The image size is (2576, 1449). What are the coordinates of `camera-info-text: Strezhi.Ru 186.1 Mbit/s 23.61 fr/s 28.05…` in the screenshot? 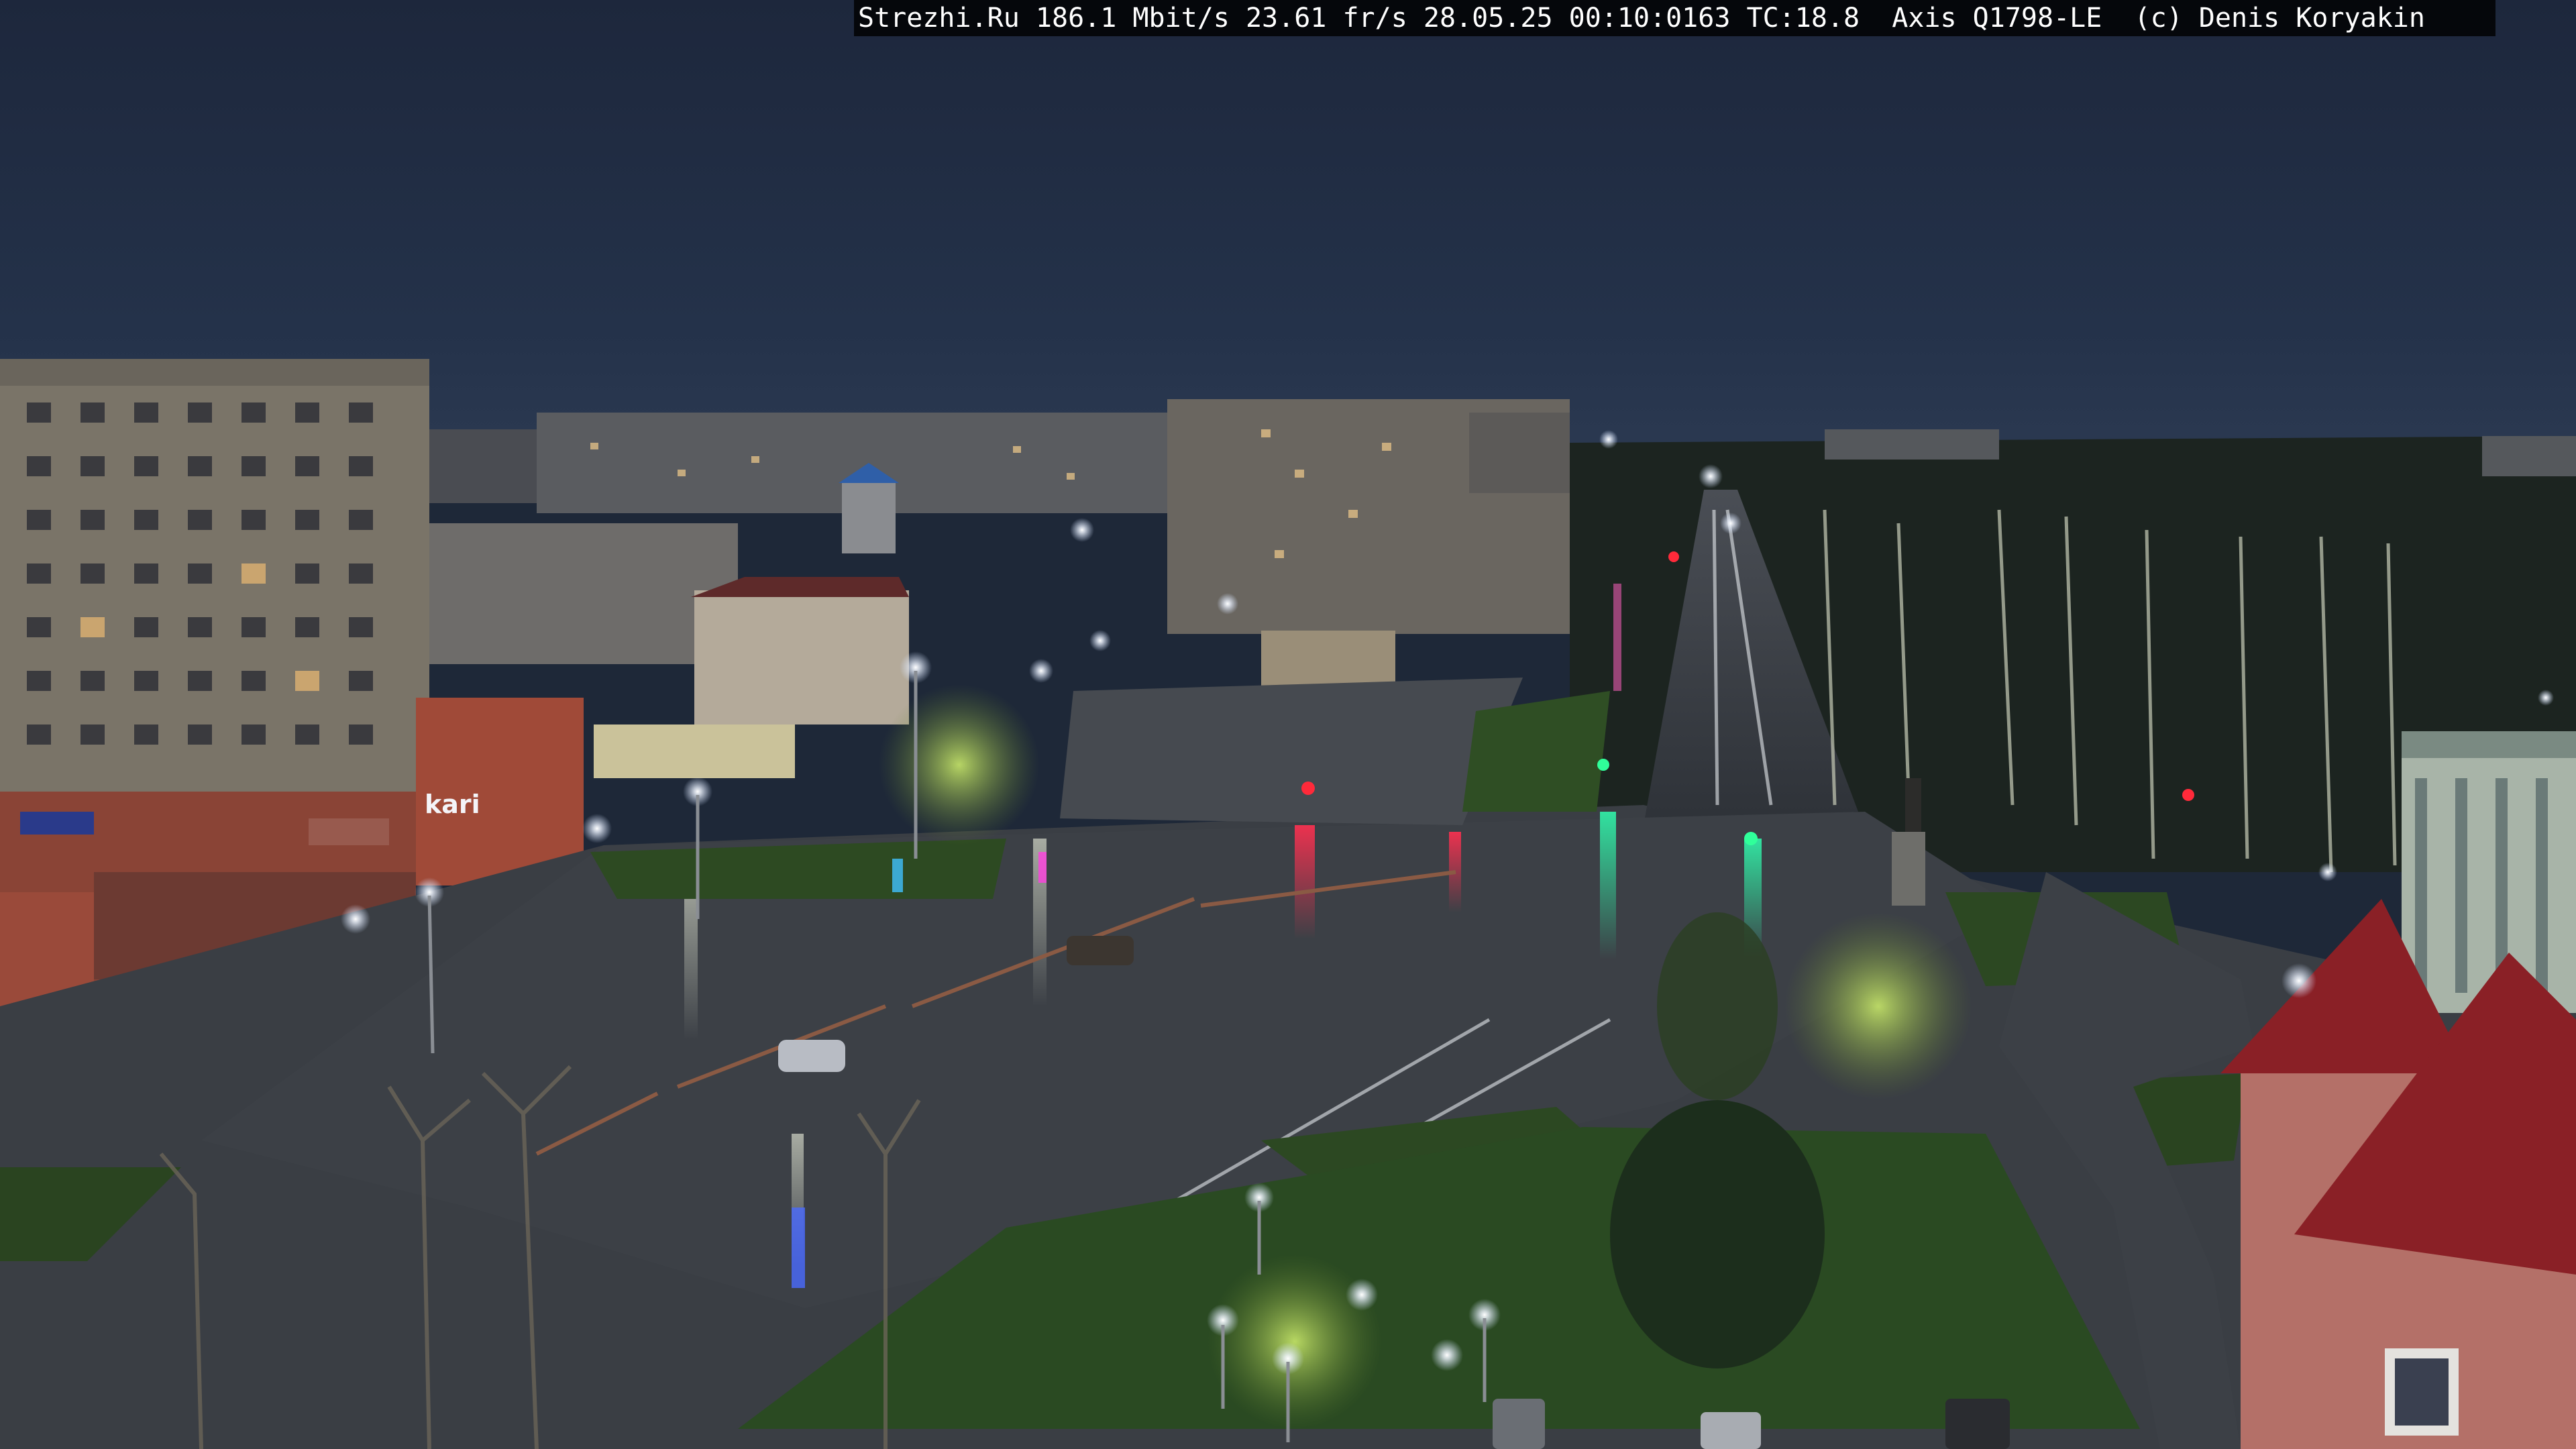 It's located at (1641, 18).